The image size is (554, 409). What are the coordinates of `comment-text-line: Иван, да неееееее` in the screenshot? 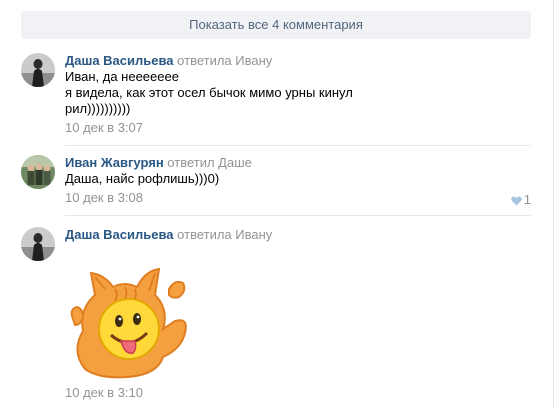 It's located at (122, 76).